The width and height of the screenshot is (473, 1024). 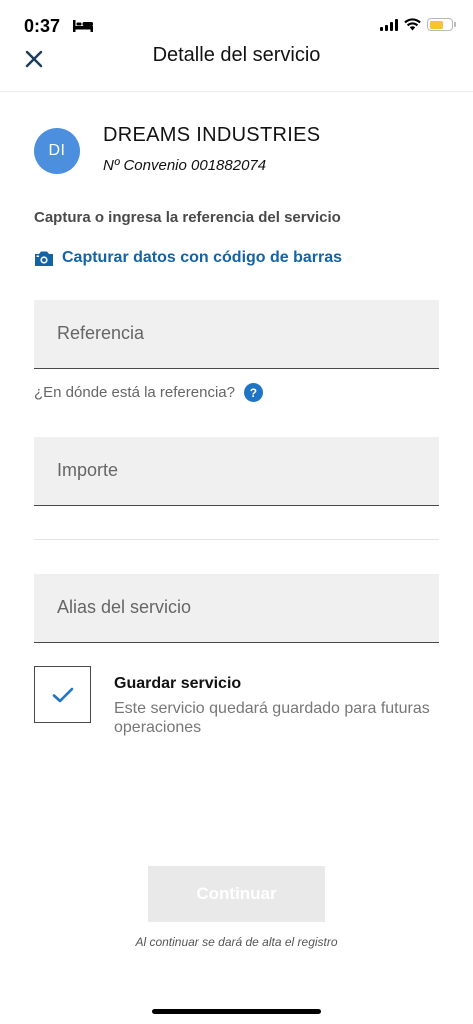 I want to click on section-divider, so click(x=236, y=539).